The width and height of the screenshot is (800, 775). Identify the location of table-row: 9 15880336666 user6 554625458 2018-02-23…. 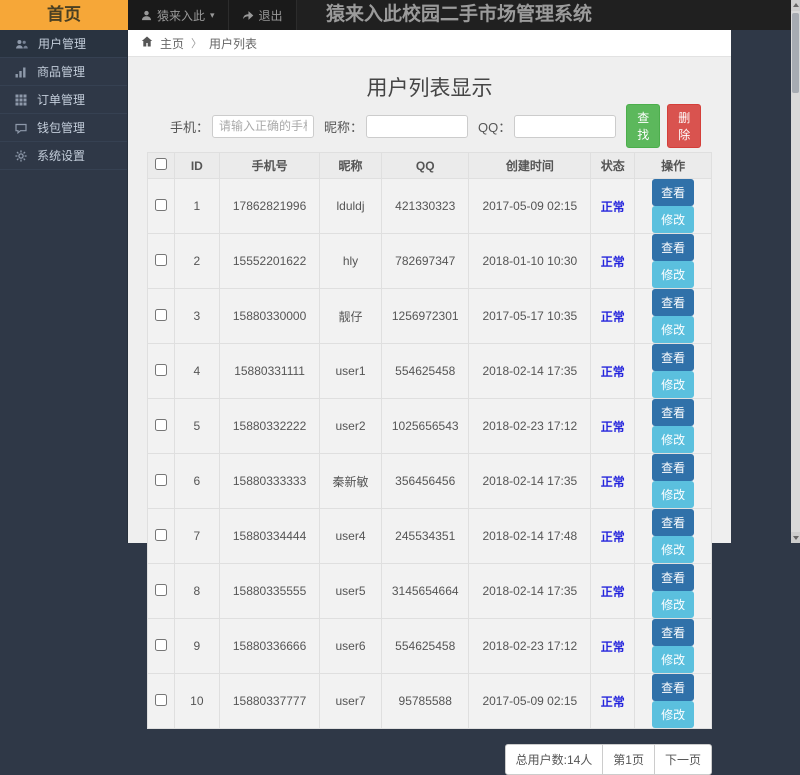
(429, 646).